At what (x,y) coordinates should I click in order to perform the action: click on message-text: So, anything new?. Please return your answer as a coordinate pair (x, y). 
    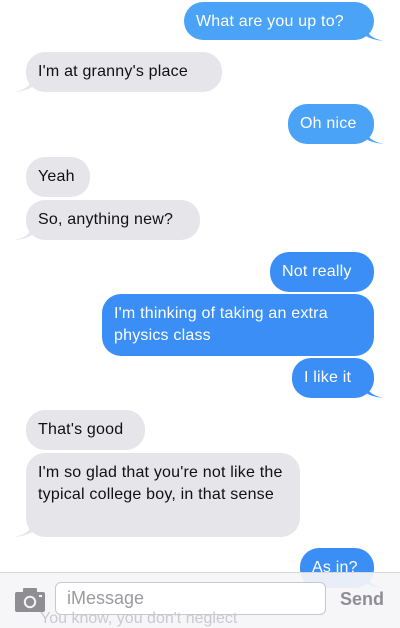
    Looking at the image, I should click on (106, 219).